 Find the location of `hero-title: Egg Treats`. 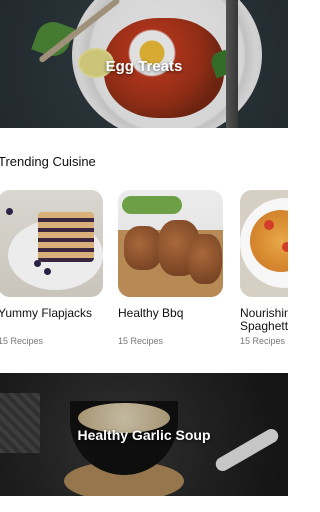

hero-title: Egg Treats is located at coordinates (144, 66).